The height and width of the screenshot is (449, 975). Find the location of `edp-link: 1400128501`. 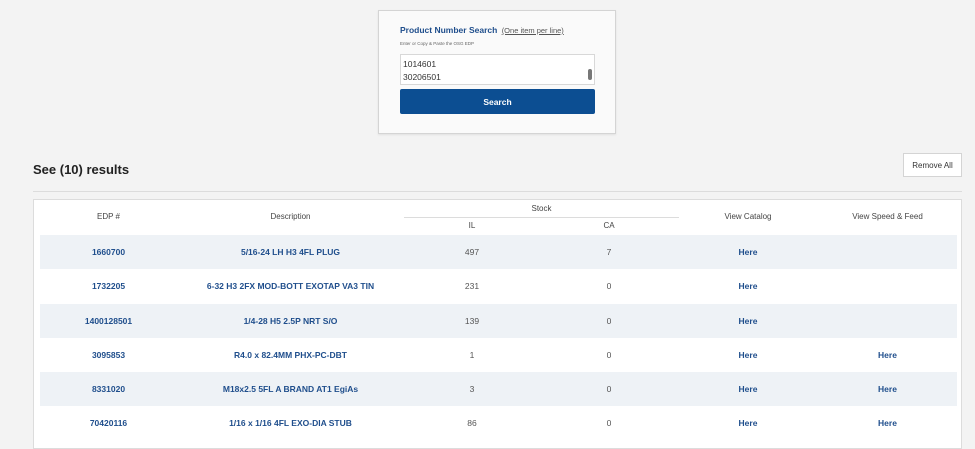

edp-link: 1400128501 is located at coordinates (108, 321).